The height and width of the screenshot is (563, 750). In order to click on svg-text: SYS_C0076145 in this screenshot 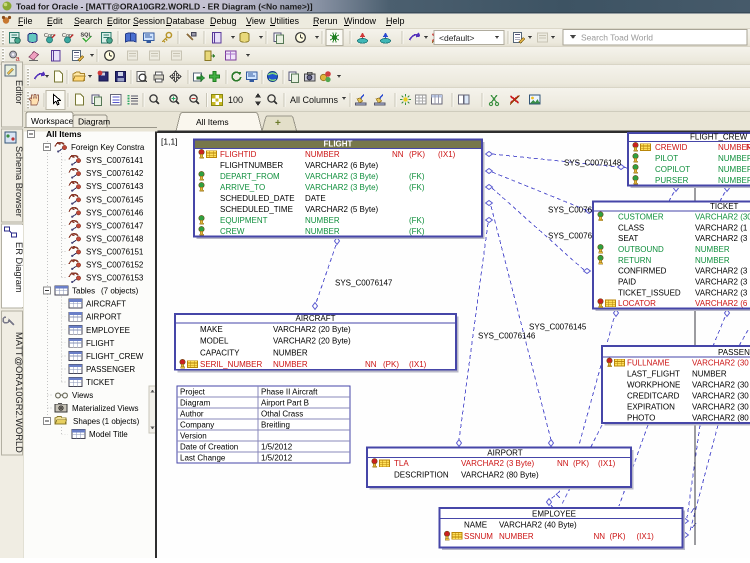, I will do `click(115, 199)`.